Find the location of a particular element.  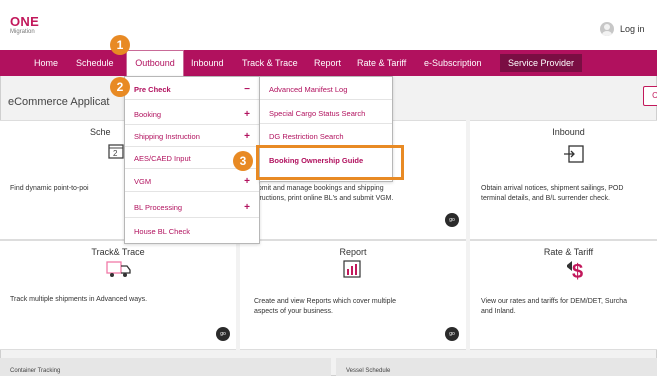

schedule-card-desc: Find dynamic point-to-poi is located at coordinates (49, 188).